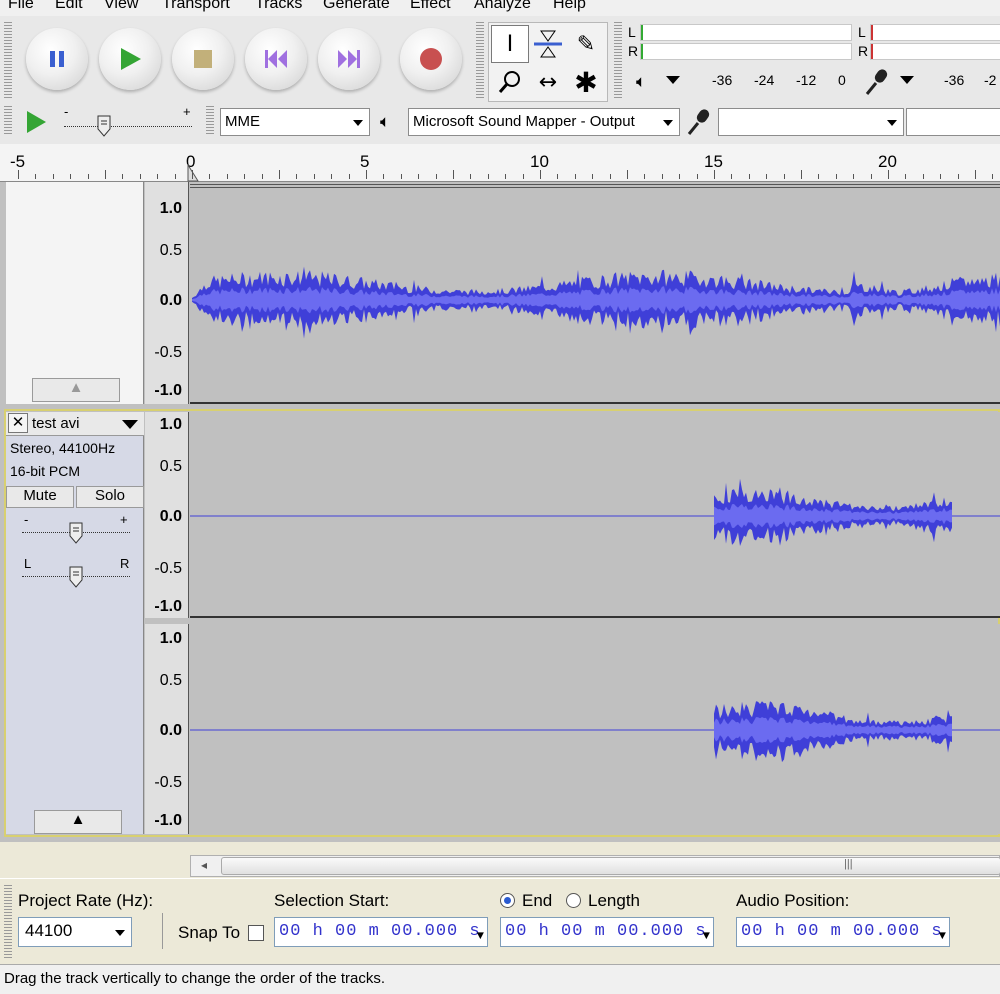 The width and height of the screenshot is (1000, 994). I want to click on transport-toolbar-grip, so click(8, 61).